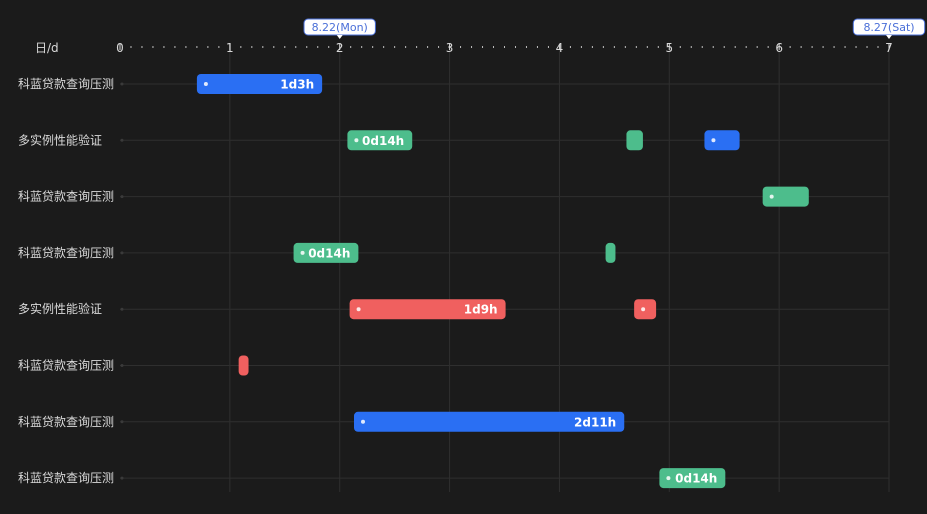 This screenshot has width=927, height=514. I want to click on date-marker-label: 8.27(Sat), so click(888, 27).